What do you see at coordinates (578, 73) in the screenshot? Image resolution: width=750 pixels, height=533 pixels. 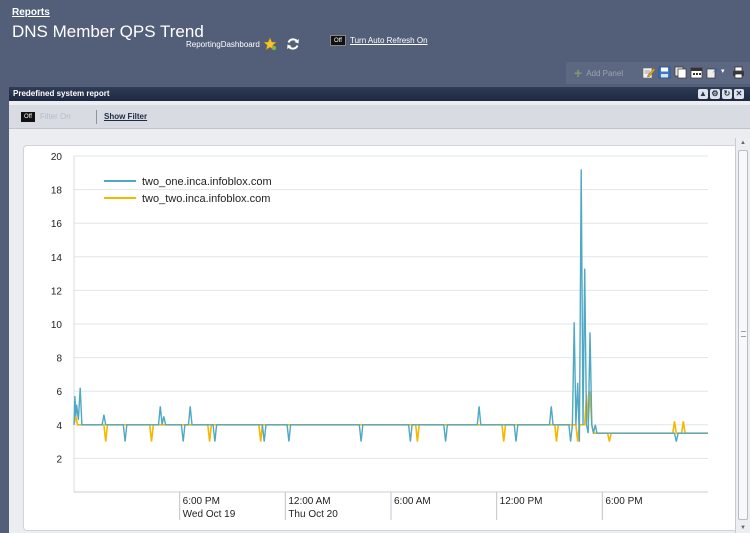 I see `add-icon: +` at bounding box center [578, 73].